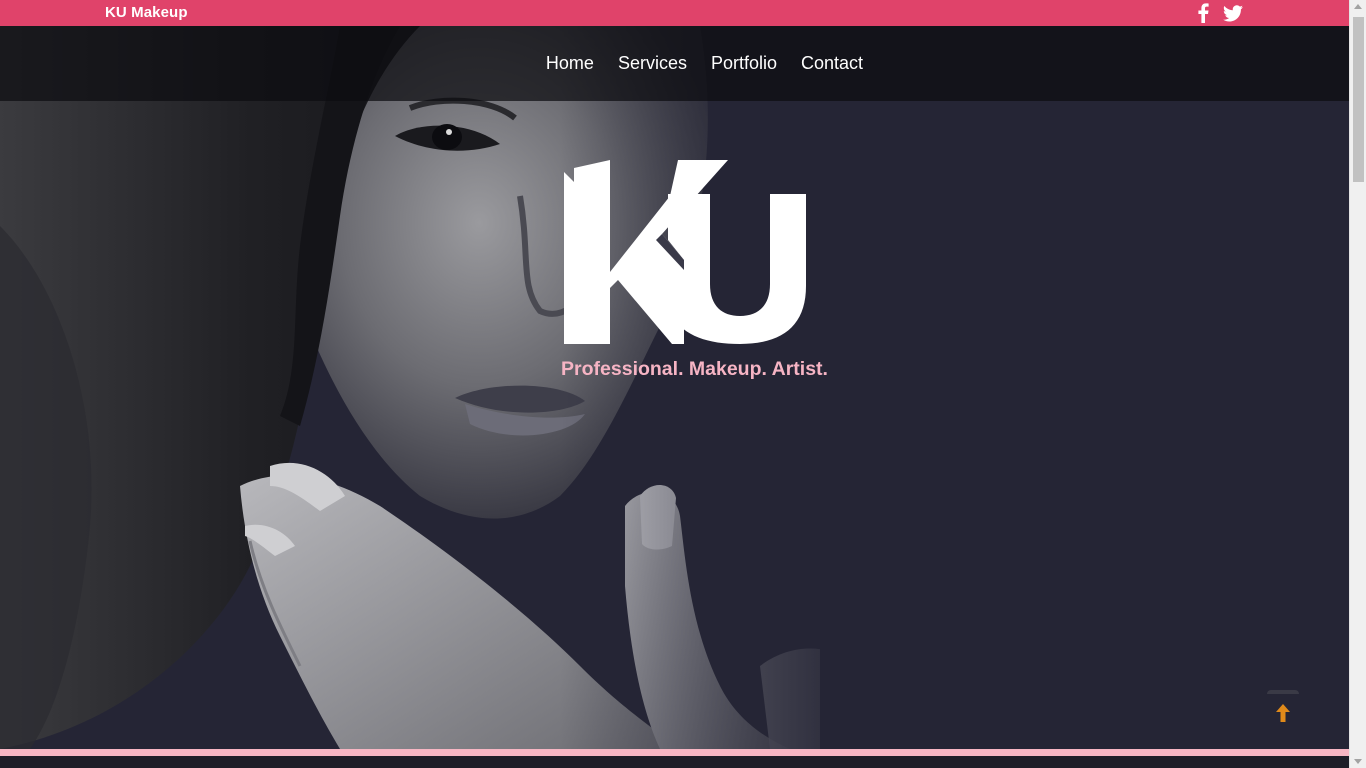 Image resolution: width=1366 pixels, height=768 pixels. Describe the element at coordinates (1203, 13) in the screenshot. I see `facebook-icon` at that location.